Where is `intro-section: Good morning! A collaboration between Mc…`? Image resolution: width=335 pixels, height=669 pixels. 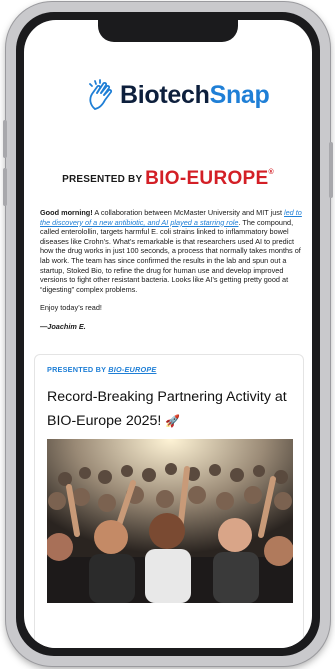
intro-section: Good morning! A collaboration between Mc… is located at coordinates (171, 270).